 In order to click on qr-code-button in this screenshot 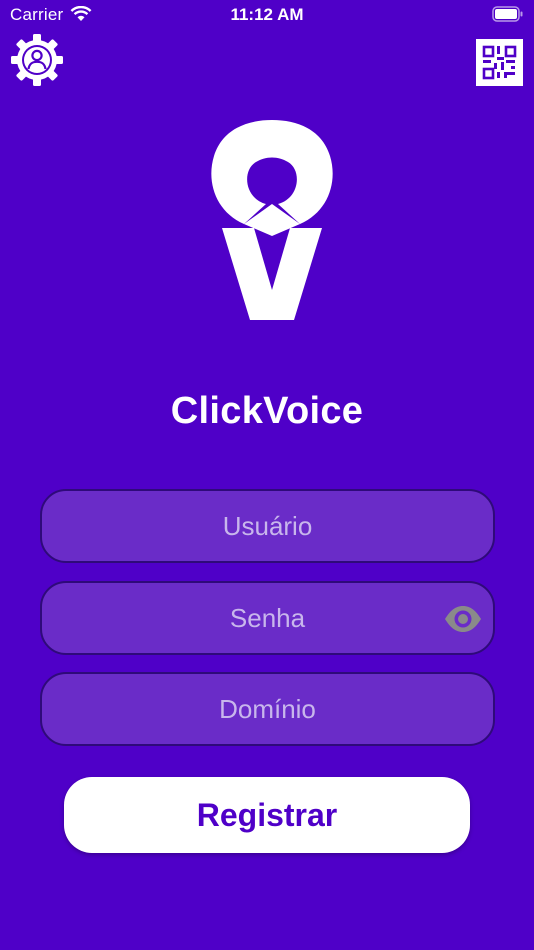, I will do `click(499, 62)`.